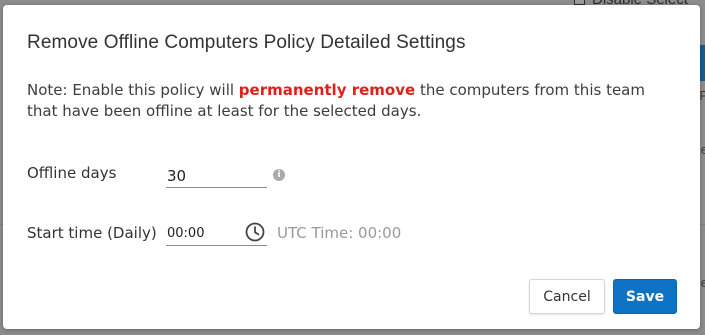 The width and height of the screenshot is (705, 335). I want to click on background-letter: P, so click(702, 95).